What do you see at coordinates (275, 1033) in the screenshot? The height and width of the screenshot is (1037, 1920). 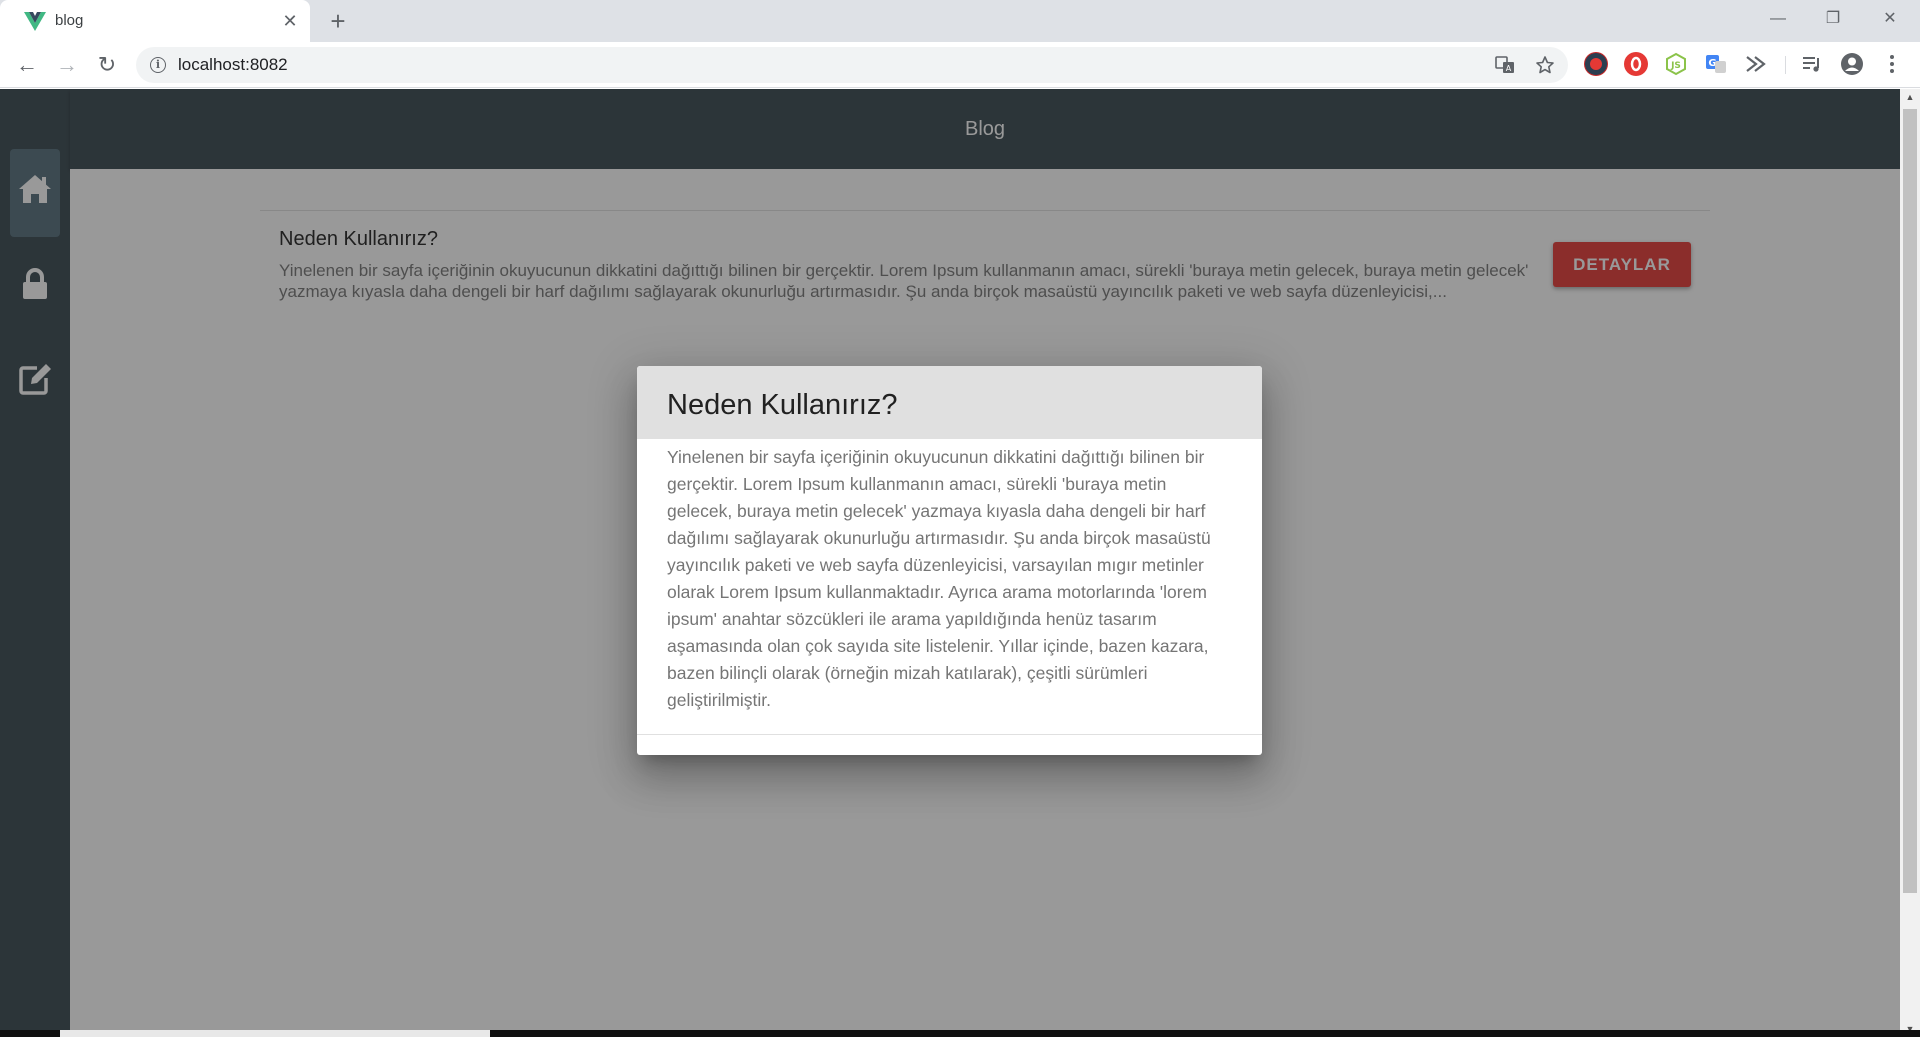 I see `taskbar-active-item` at bounding box center [275, 1033].